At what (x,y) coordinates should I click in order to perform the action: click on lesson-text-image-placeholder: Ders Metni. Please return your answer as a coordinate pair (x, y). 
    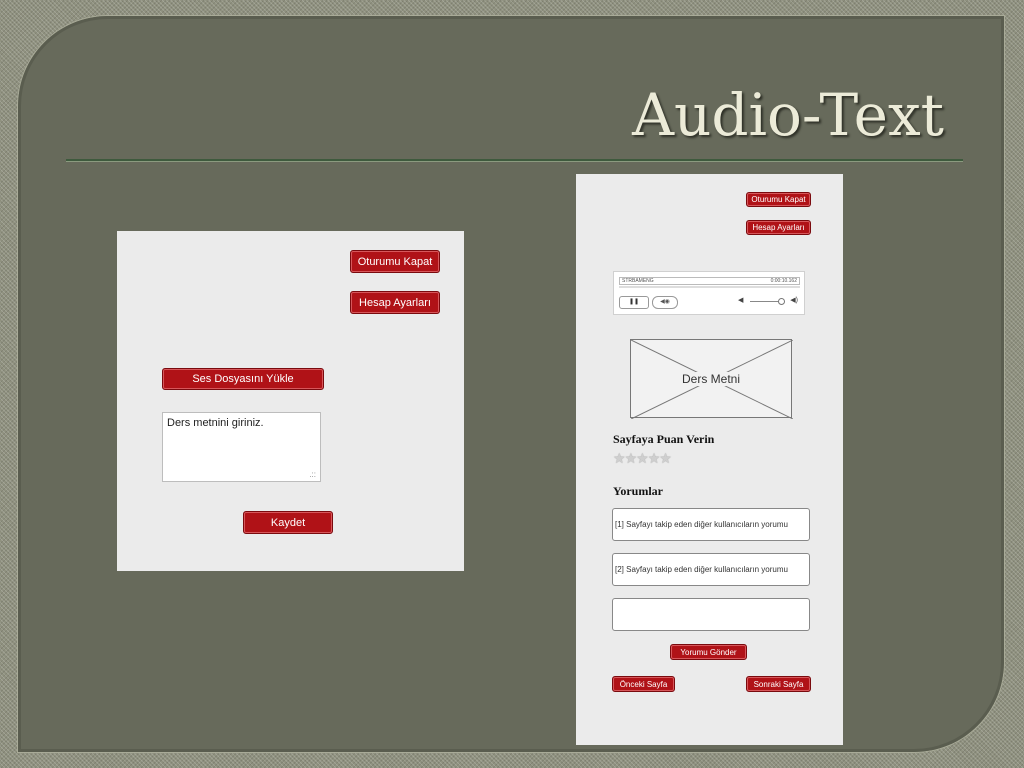
    Looking at the image, I should click on (711, 379).